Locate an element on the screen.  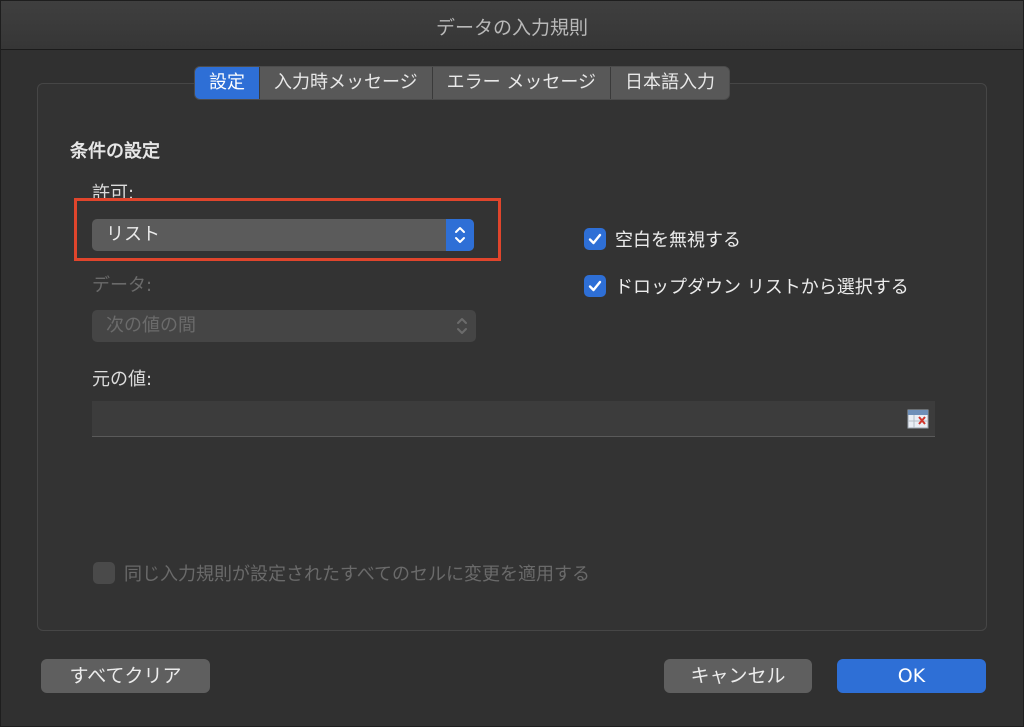
title-bar: データの入力規則 is located at coordinates (512, 25).